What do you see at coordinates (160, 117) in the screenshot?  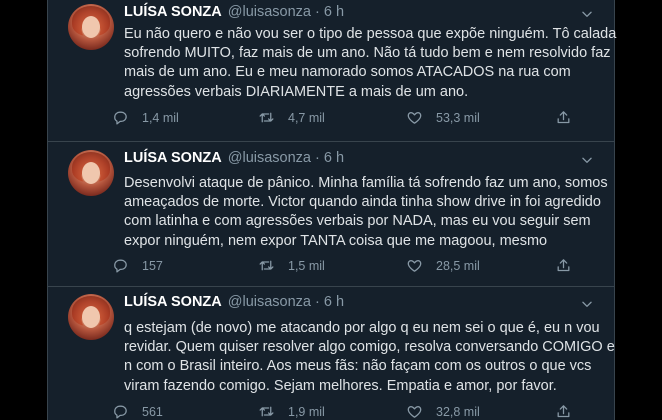 I see `reply-count: 1,4 mil` at bounding box center [160, 117].